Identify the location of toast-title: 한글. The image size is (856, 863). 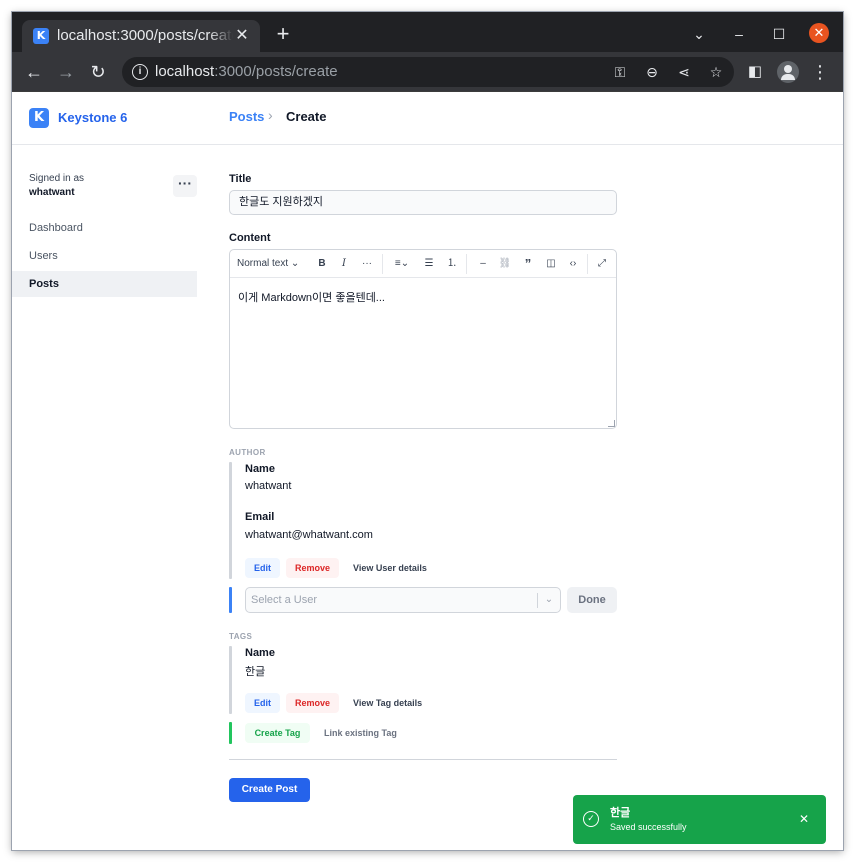
(620, 813).